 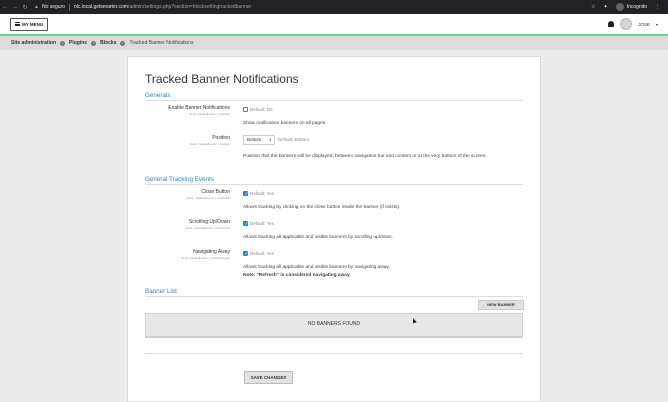 I want to click on new-banner-button: NEW BANNER, so click(x=501, y=305).